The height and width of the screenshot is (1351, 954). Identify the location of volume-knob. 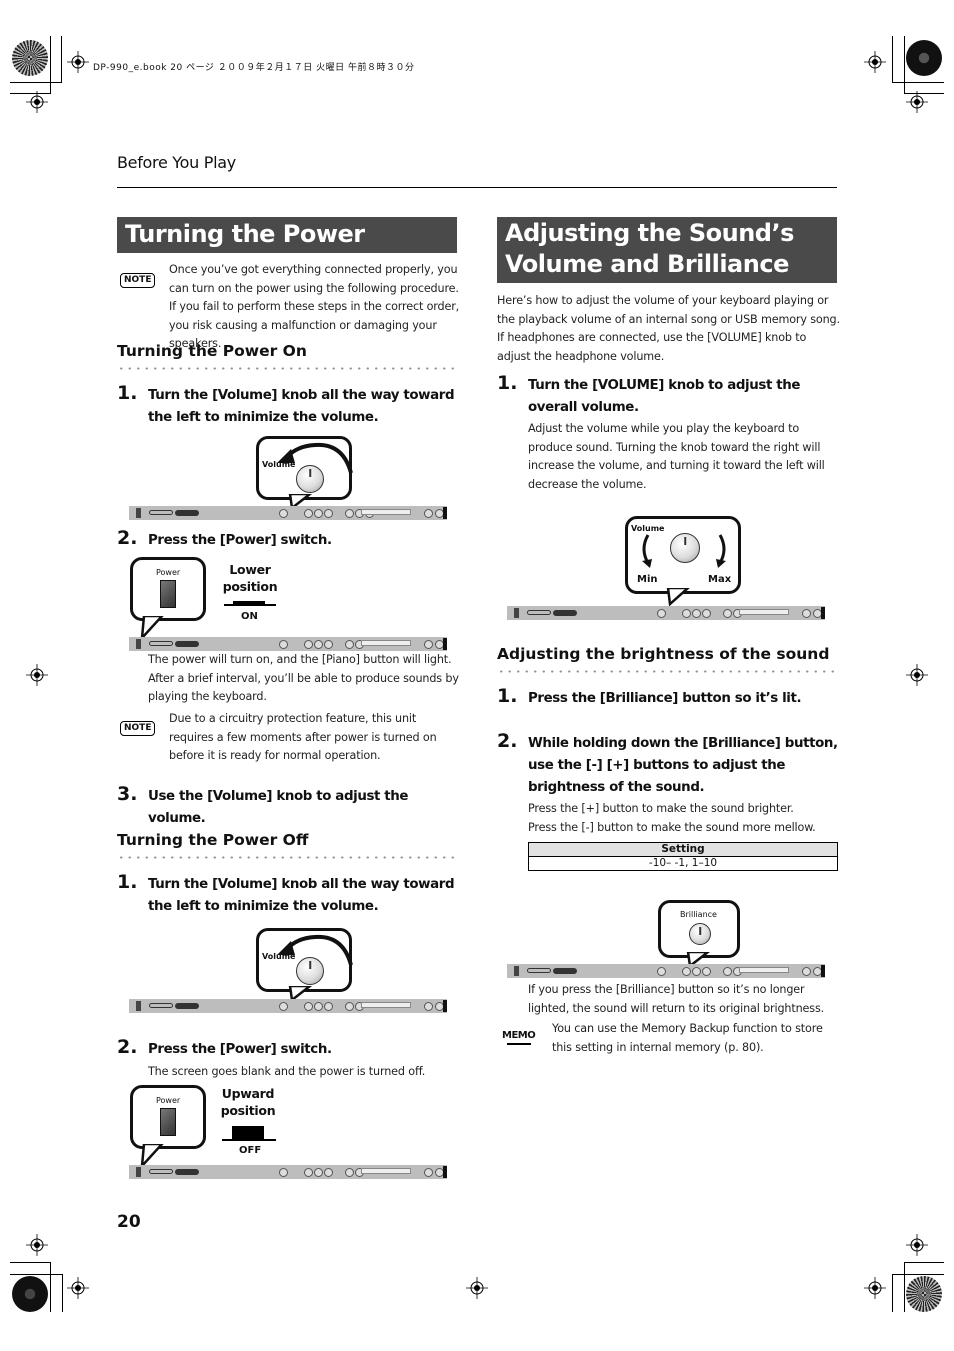
(685, 548).